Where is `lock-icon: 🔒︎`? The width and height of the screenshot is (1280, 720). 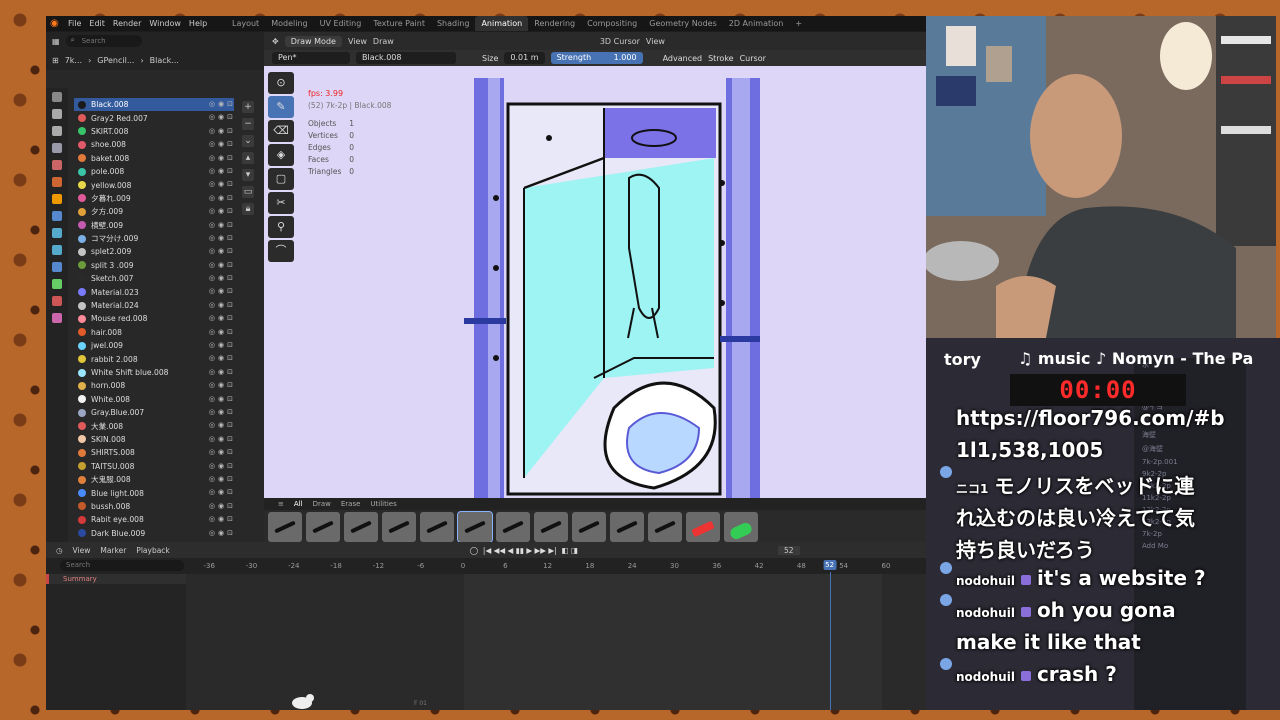
lock-icon: 🔒︎ is located at coordinates (248, 209).